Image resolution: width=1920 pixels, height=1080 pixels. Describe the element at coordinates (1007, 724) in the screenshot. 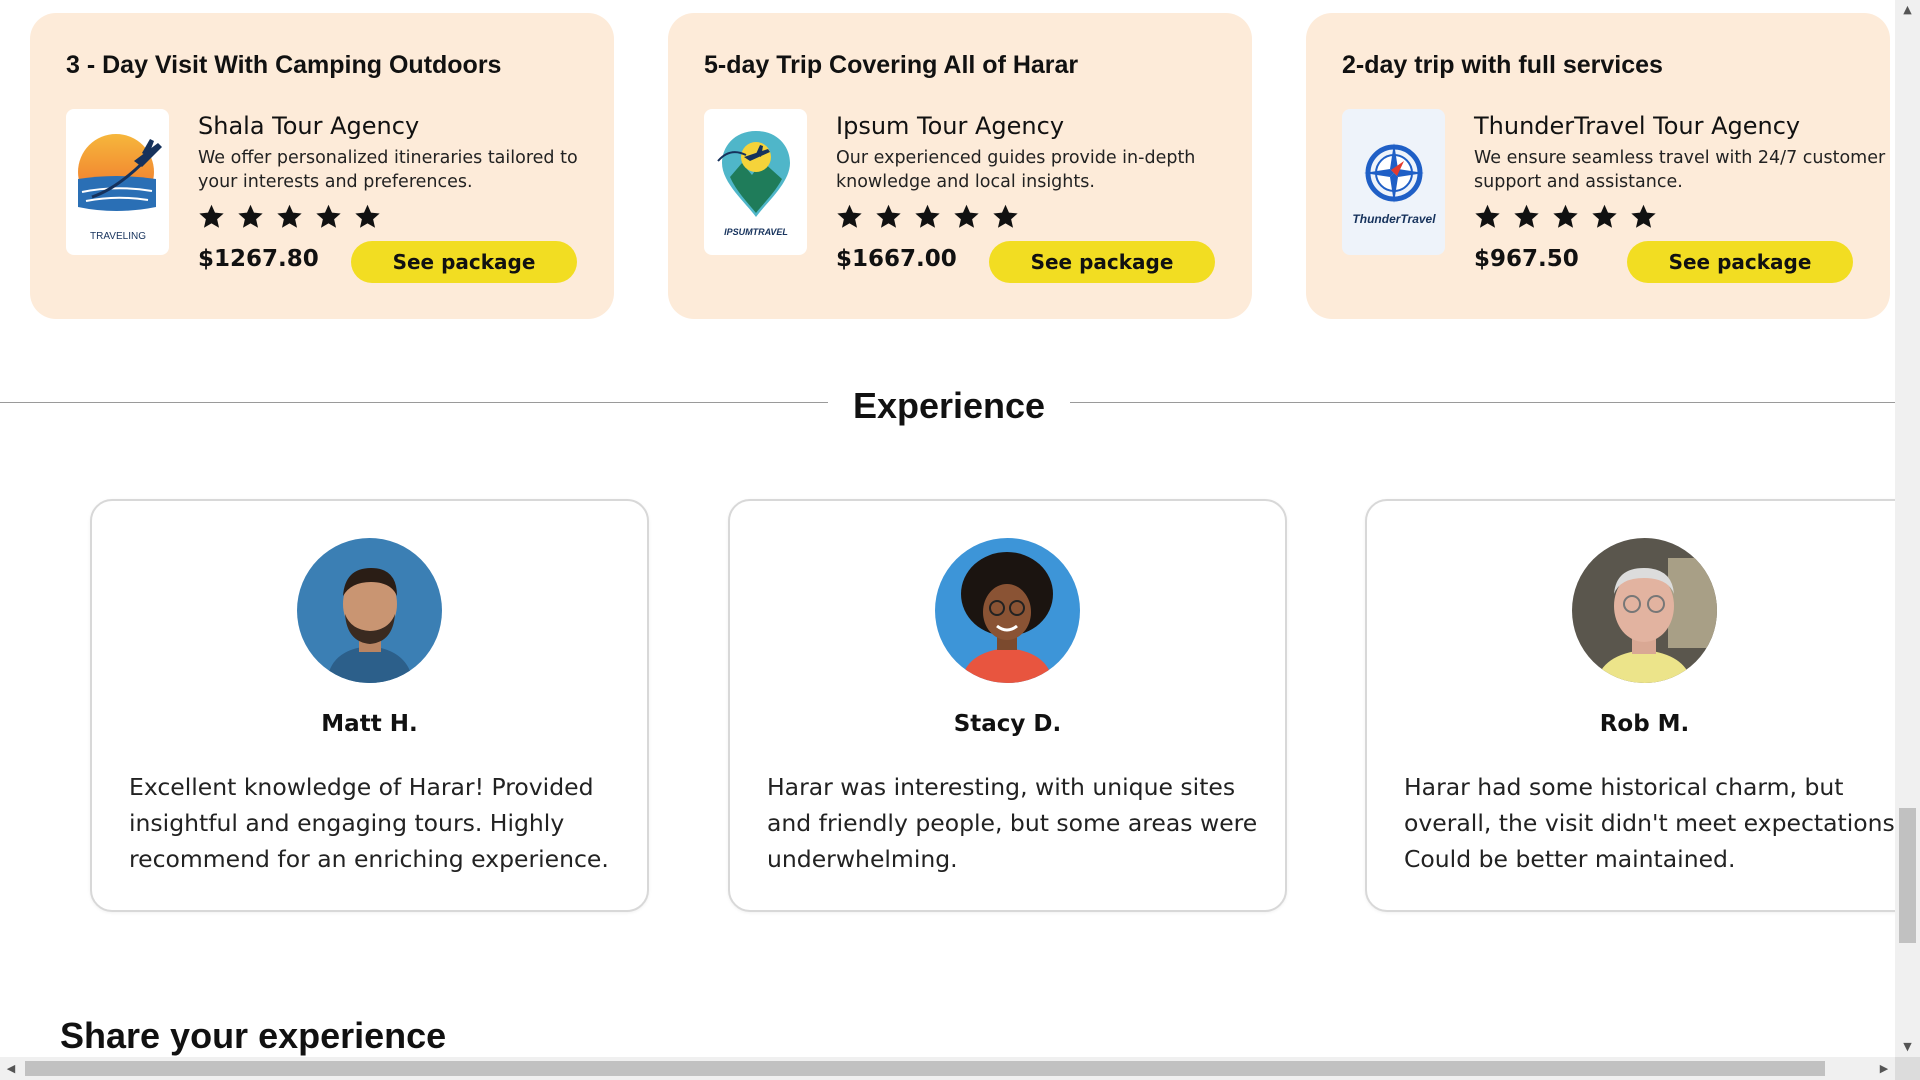

I see `reviewer-name: Stacy D.` at that location.